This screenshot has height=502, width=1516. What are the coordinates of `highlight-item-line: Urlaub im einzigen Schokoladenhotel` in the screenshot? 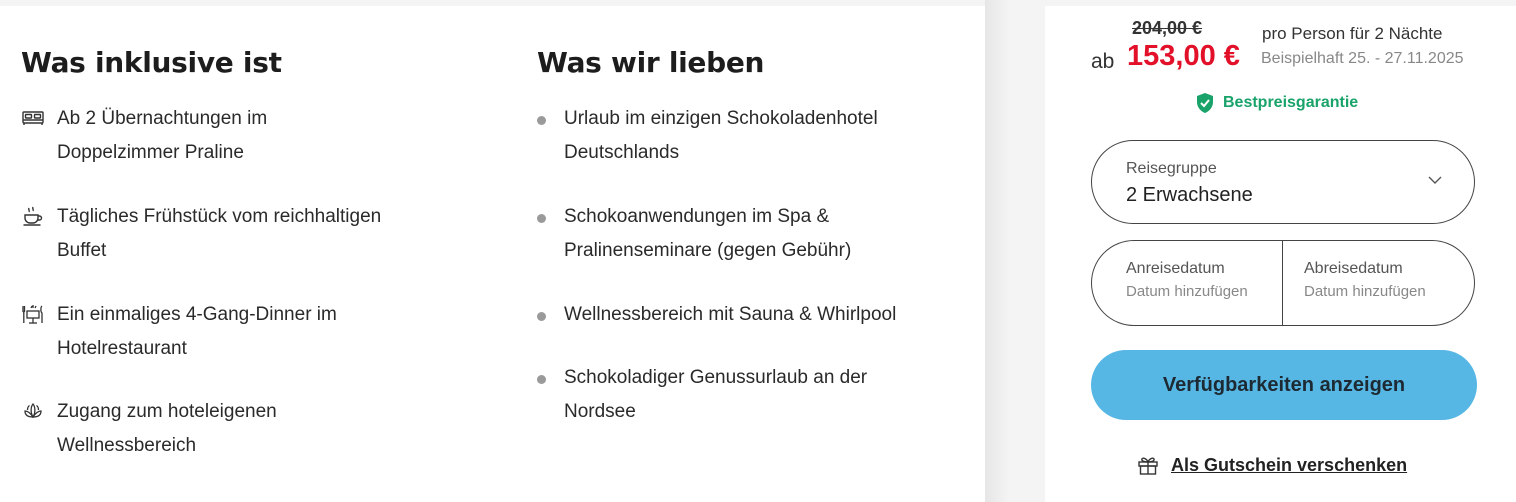 It's located at (721, 118).